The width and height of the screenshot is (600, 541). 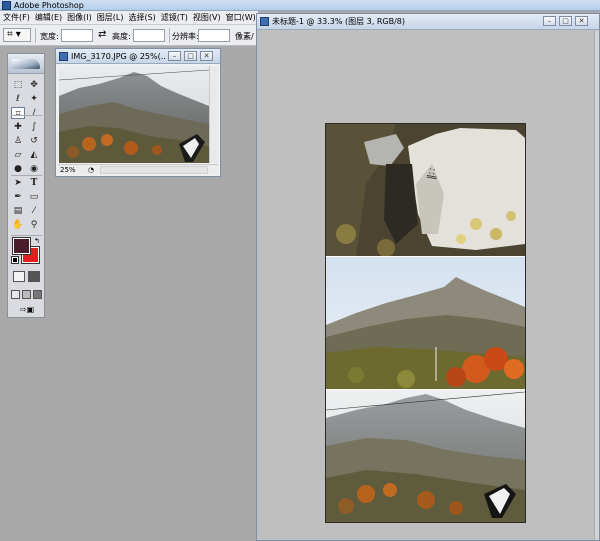 I want to click on width-label: 宽度:, so click(x=49, y=36).